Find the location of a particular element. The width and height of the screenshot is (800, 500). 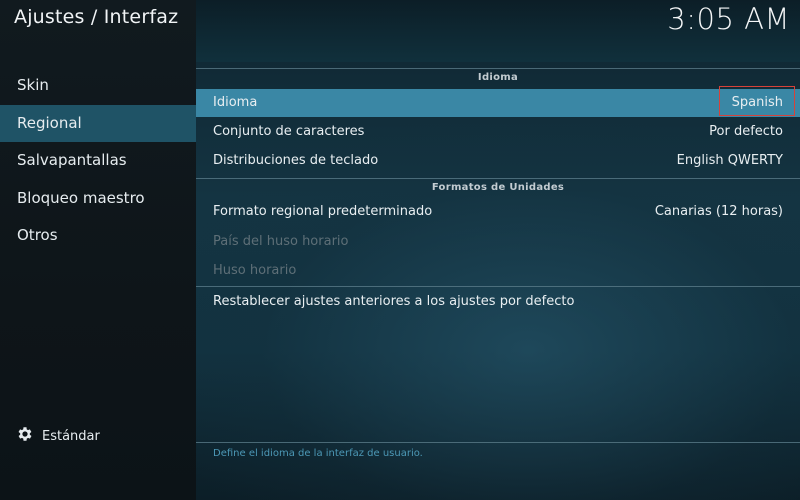

setting-label: Distribuciones de teclado is located at coordinates (296, 160).